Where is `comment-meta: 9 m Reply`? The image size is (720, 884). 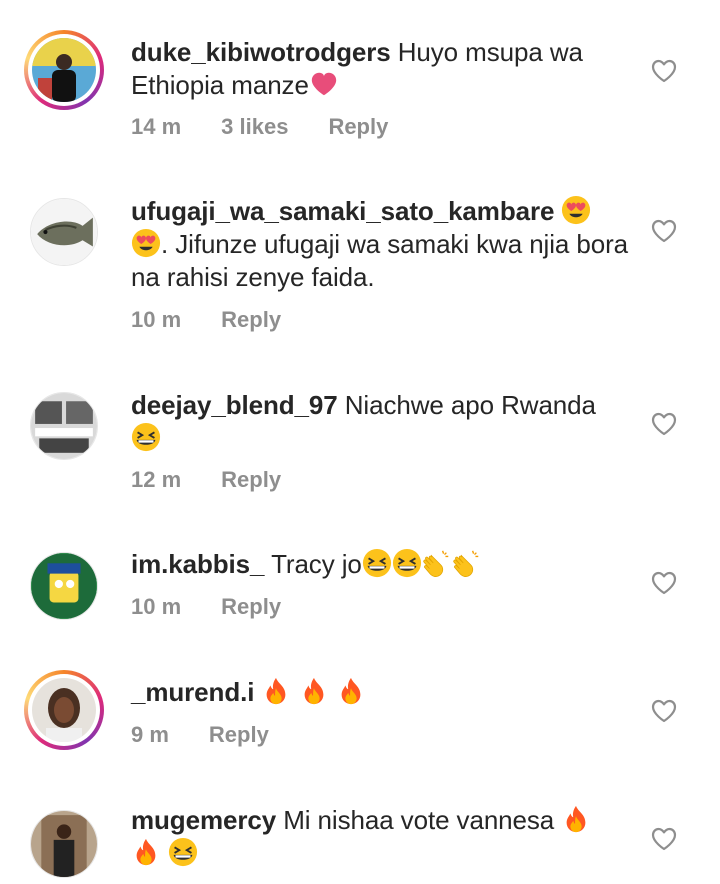
comment-meta: 9 m Reply is located at coordinates (200, 735).